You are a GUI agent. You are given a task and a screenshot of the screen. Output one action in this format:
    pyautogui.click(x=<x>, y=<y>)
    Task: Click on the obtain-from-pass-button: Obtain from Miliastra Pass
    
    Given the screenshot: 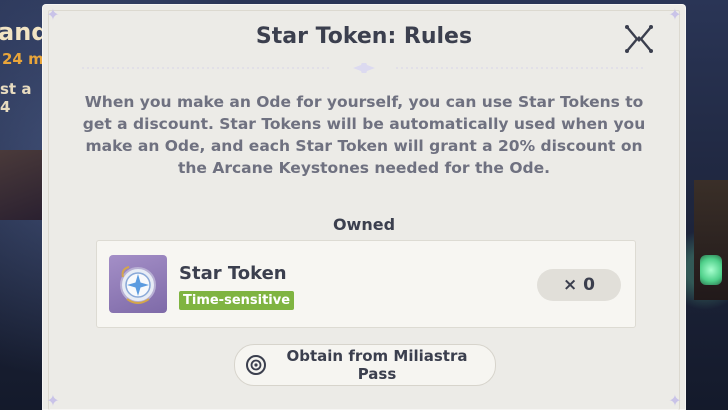 What is the action you would take?
    pyautogui.click(x=365, y=365)
    